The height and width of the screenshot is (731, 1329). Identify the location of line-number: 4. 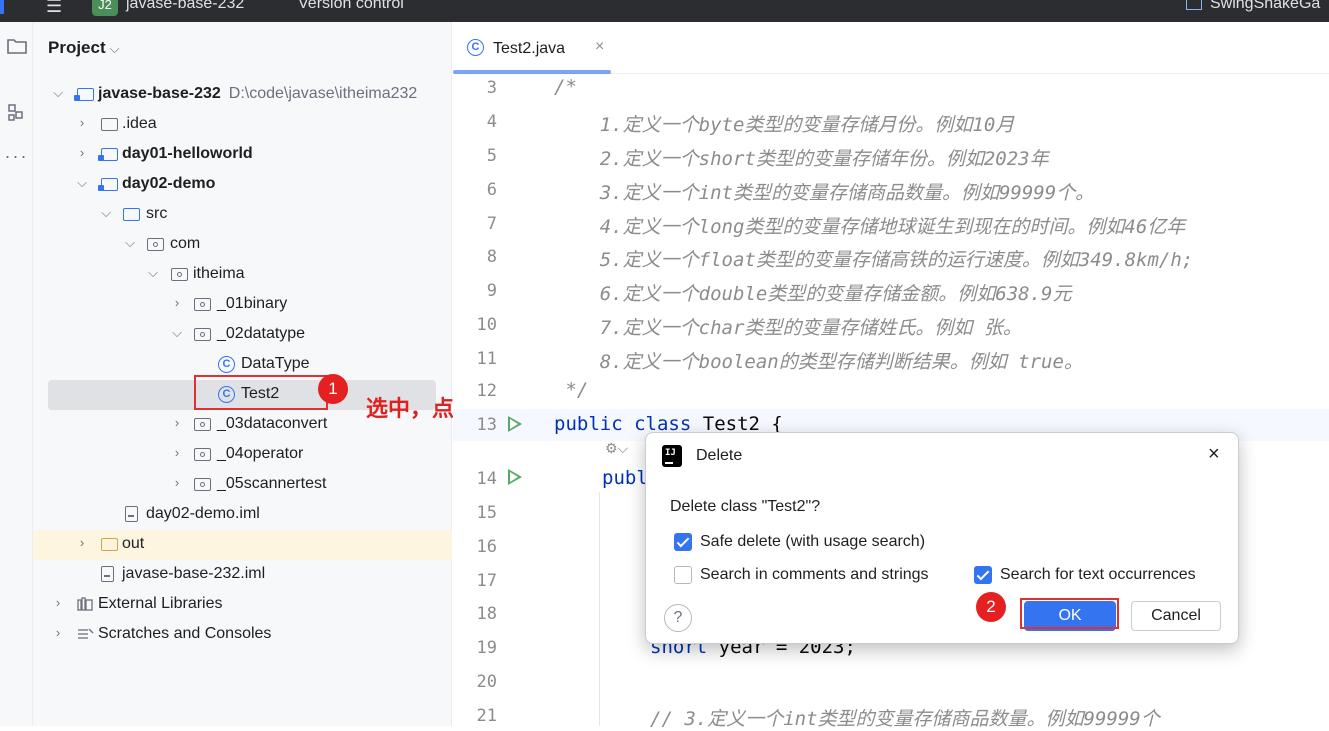
(491, 122).